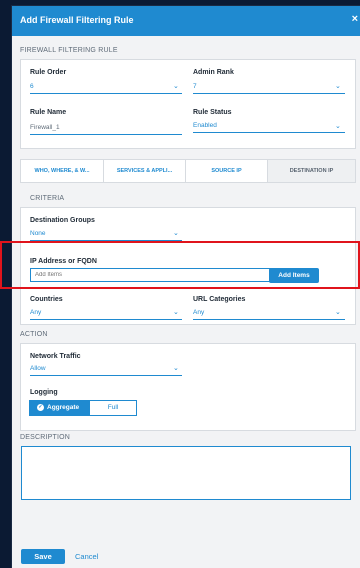 The height and width of the screenshot is (568, 360). What do you see at coordinates (45, 437) in the screenshot?
I see `section-description: DESCRIPTION` at bounding box center [45, 437].